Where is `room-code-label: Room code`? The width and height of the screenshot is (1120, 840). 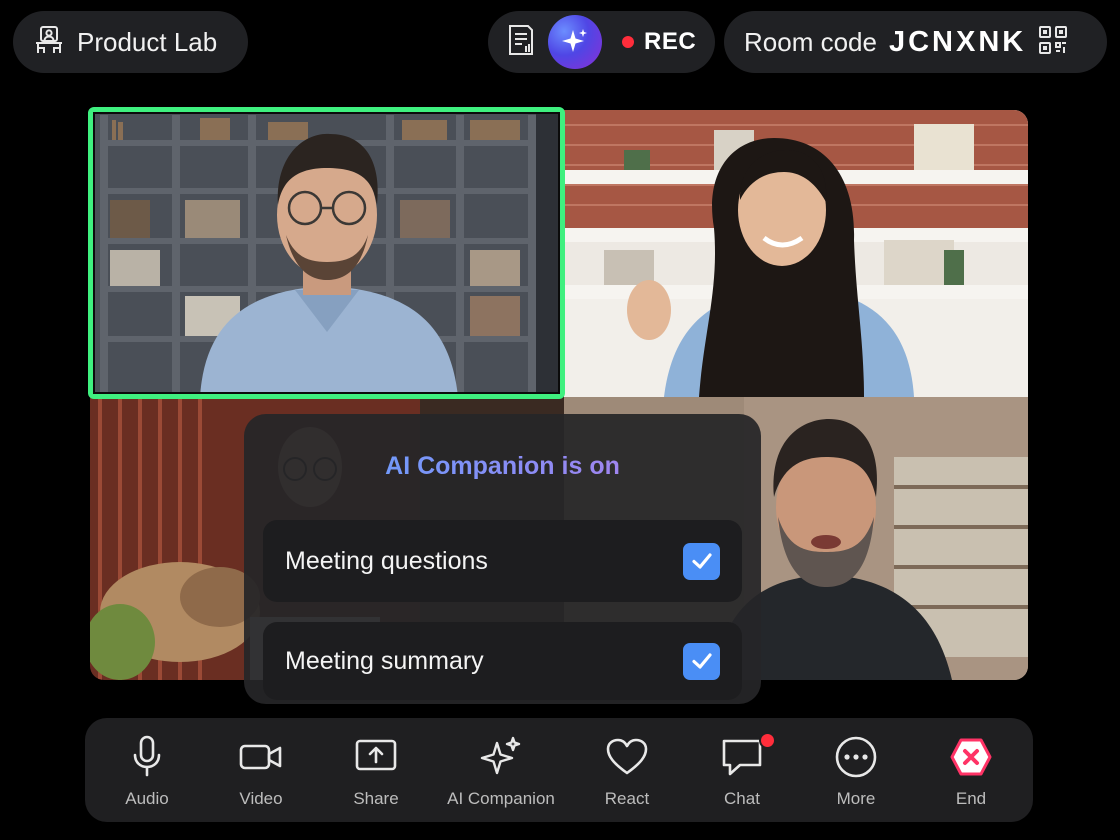
room-code-label: Room code is located at coordinates (810, 41).